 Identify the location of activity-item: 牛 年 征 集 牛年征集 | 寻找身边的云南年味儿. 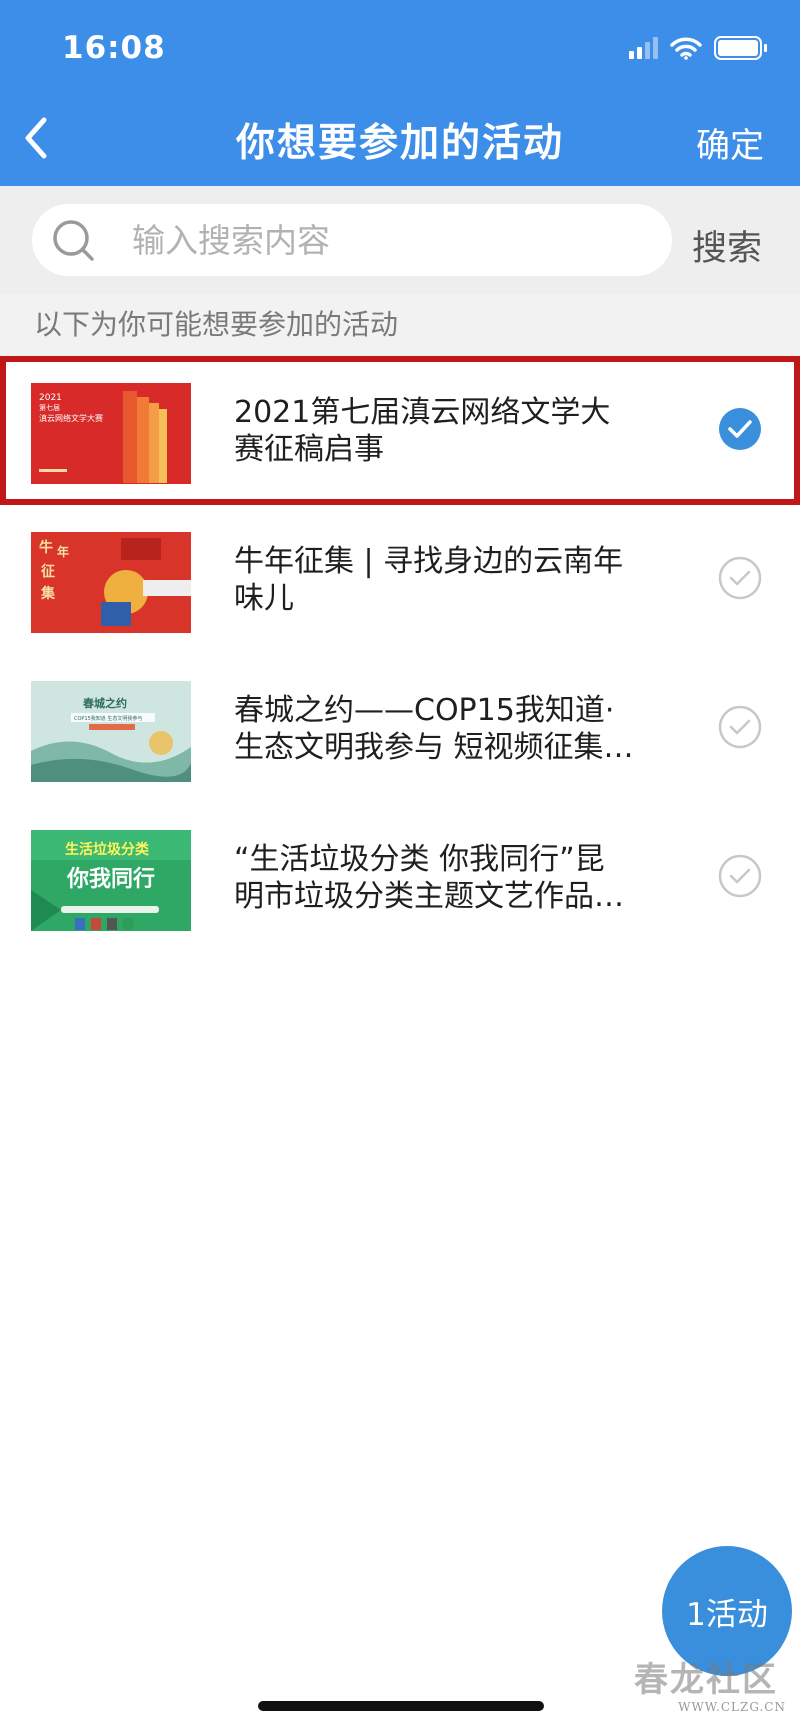
(400, 579).